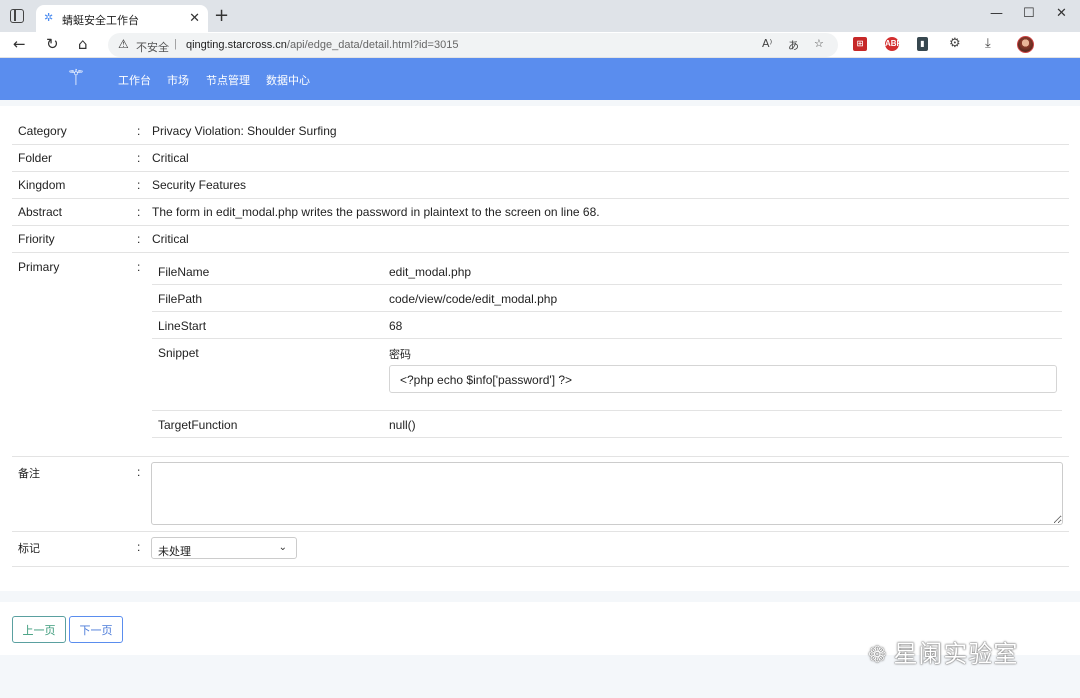  Describe the element at coordinates (29, 548) in the screenshot. I see `mark-label: 标记` at that location.